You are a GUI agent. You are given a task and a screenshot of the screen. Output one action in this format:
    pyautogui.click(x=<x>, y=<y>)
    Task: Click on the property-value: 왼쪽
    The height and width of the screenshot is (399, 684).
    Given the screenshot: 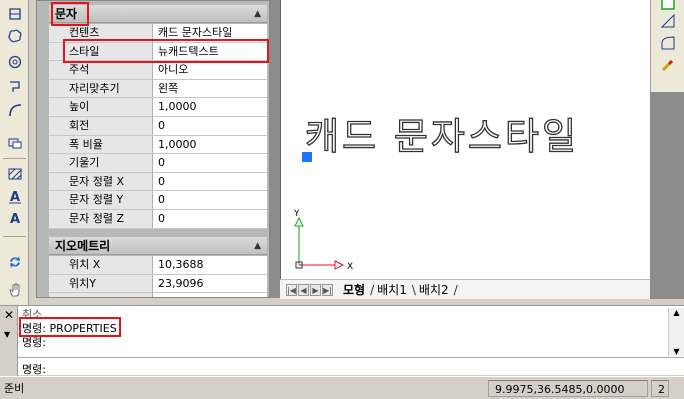 What is the action you would take?
    pyautogui.click(x=210, y=88)
    